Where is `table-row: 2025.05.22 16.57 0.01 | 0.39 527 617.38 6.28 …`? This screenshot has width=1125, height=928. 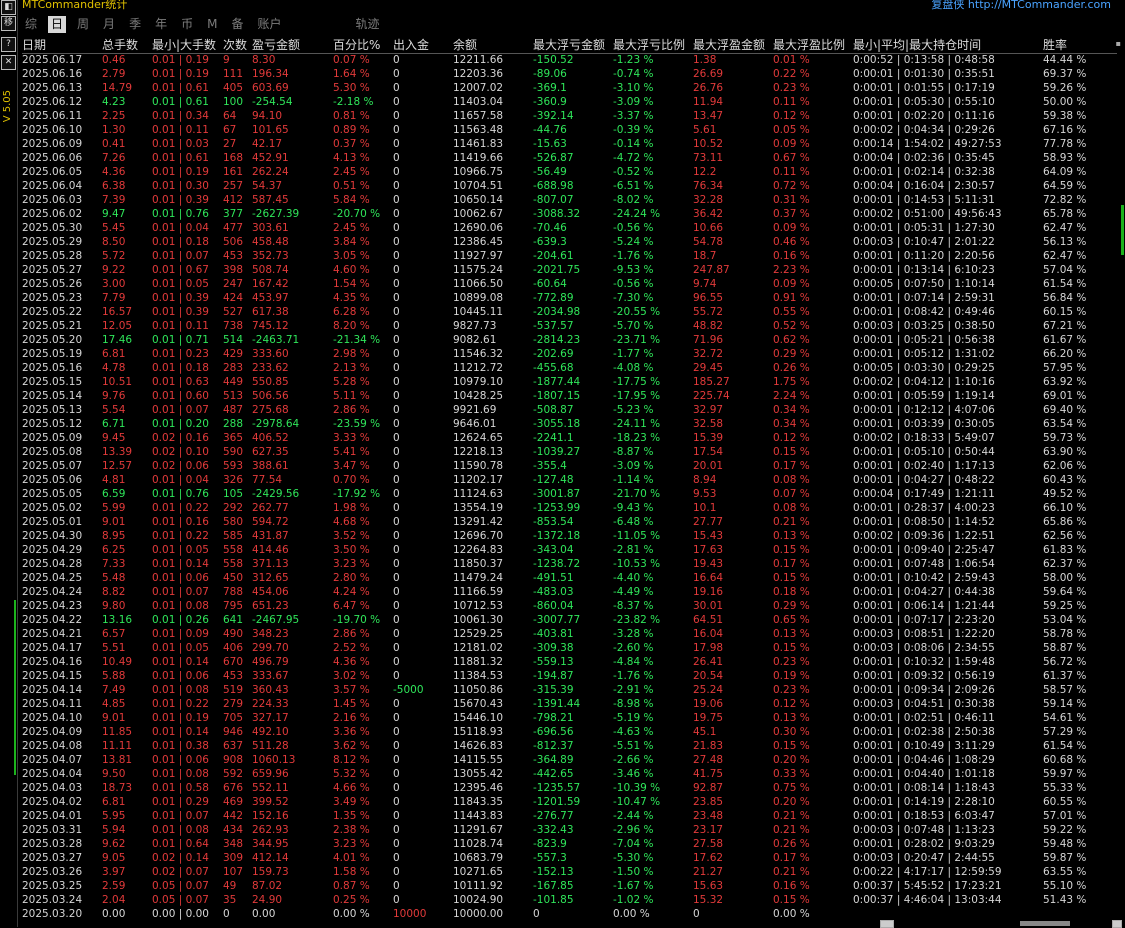
table-row: 2025.05.22 16.57 0.01 | 0.39 527 617.38 6.28 … is located at coordinates (569, 313).